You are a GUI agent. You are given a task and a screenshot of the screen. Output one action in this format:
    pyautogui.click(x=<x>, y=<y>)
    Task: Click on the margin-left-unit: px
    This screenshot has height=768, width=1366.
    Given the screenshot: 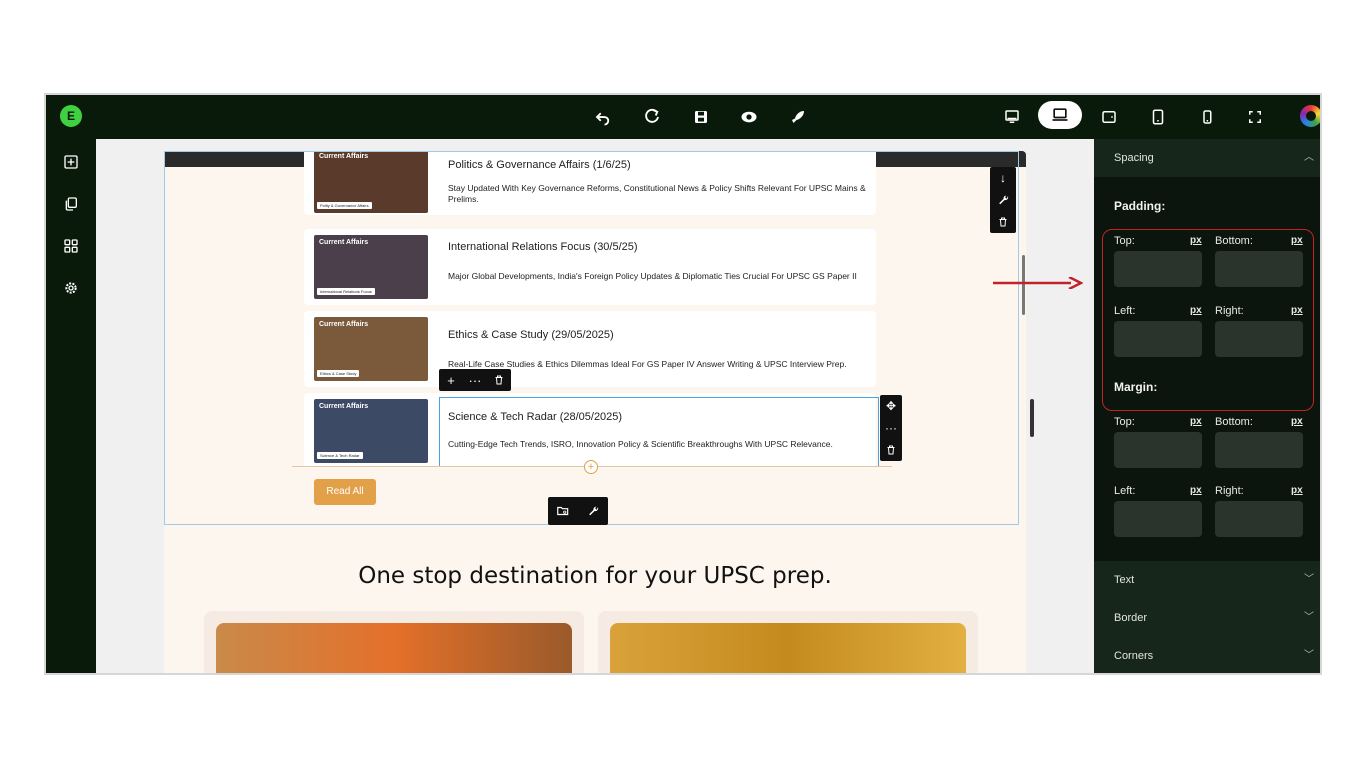 What is the action you would take?
    pyautogui.click(x=1196, y=490)
    